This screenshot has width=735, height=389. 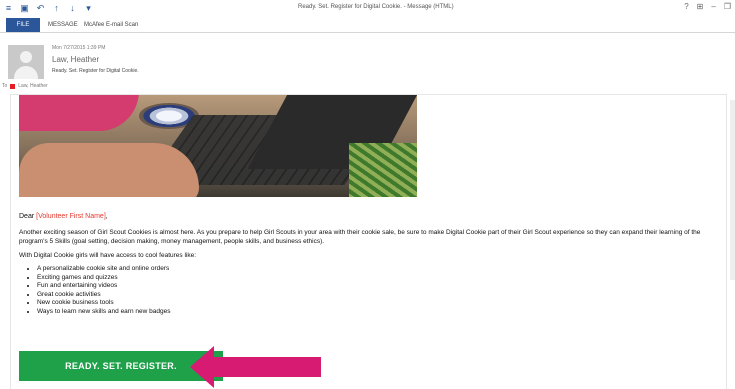 What do you see at coordinates (103, 295) in the screenshot?
I see `list-item: Great cookie activities` at bounding box center [103, 295].